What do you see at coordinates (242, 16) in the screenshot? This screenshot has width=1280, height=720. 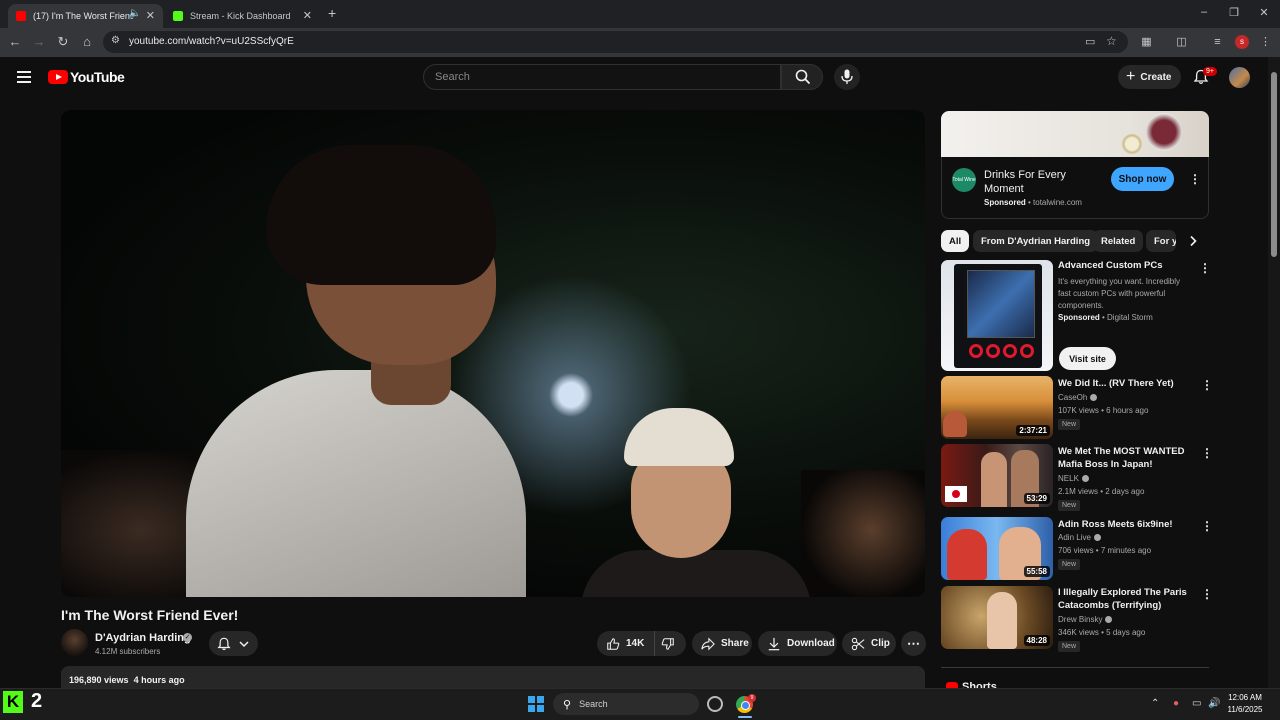 I see `tab-kick: Stream - Kick Dashboard ✕` at bounding box center [242, 16].